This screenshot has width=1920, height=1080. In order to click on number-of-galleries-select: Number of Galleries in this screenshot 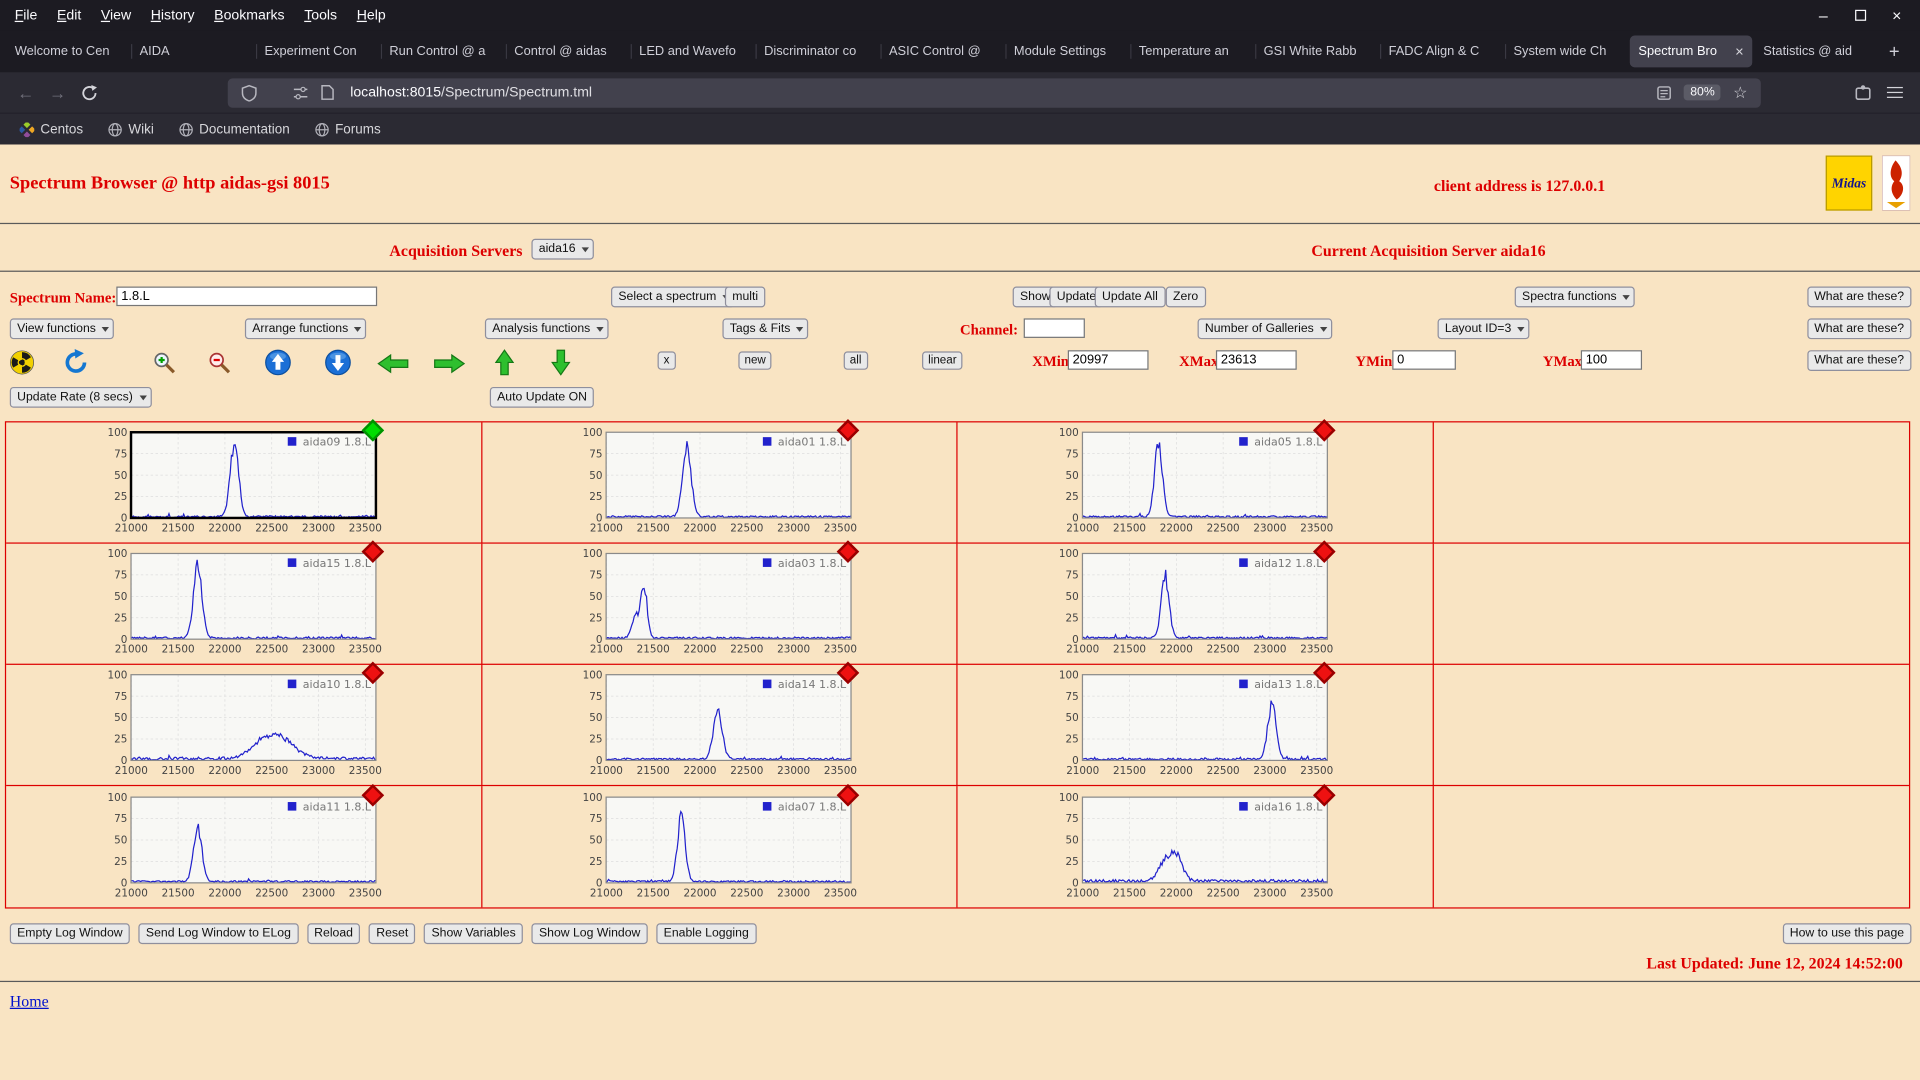, I will do `click(1265, 329)`.